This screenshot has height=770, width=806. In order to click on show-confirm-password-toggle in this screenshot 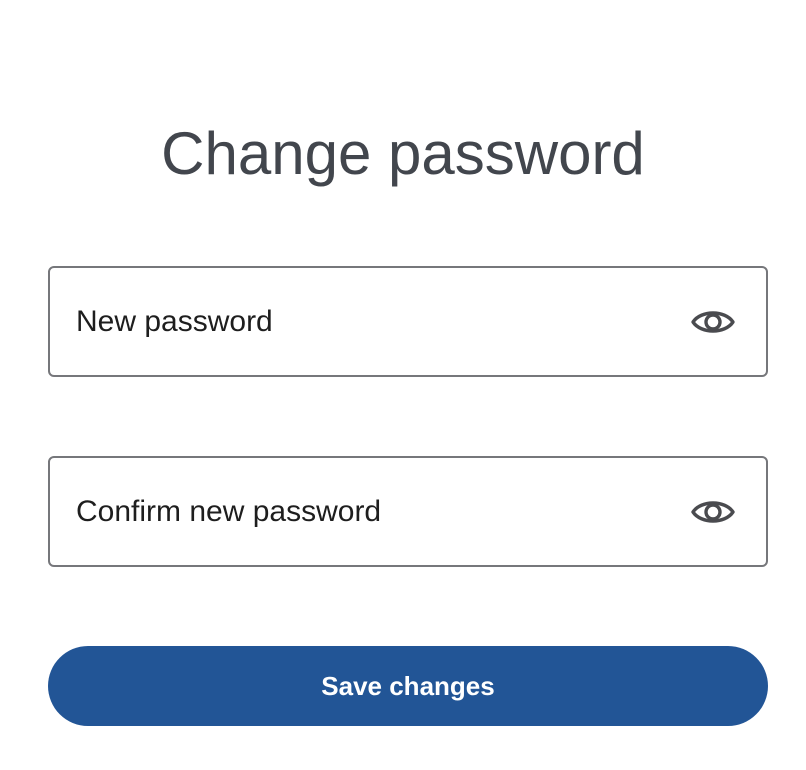, I will do `click(713, 512)`.